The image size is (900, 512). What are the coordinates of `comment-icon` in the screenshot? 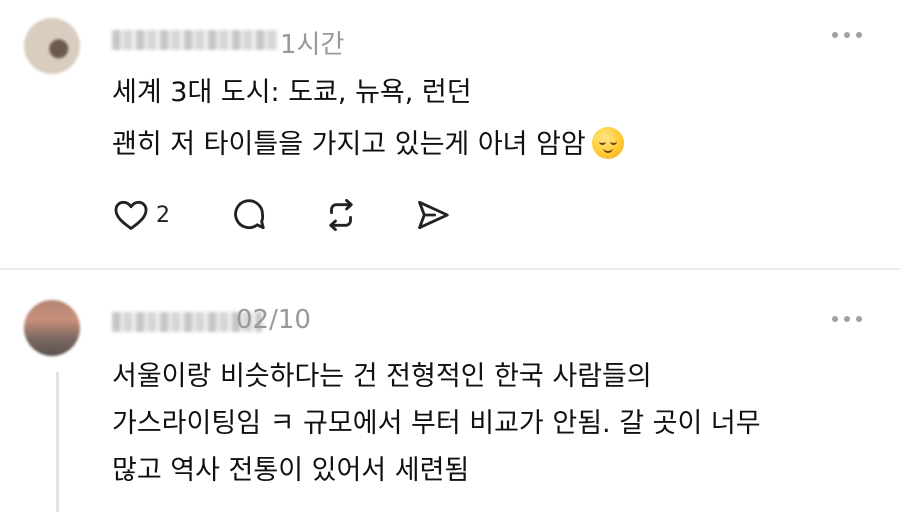 It's located at (249, 214).